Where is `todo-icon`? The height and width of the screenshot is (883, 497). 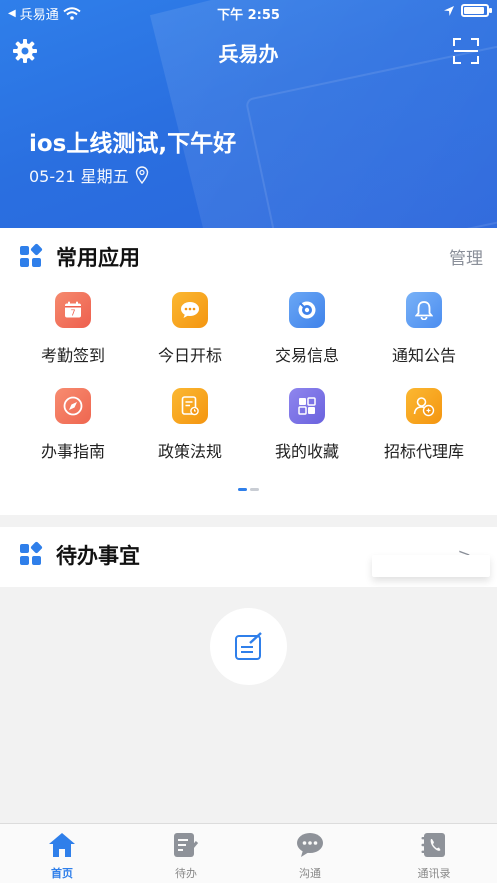 todo-icon is located at coordinates (186, 845).